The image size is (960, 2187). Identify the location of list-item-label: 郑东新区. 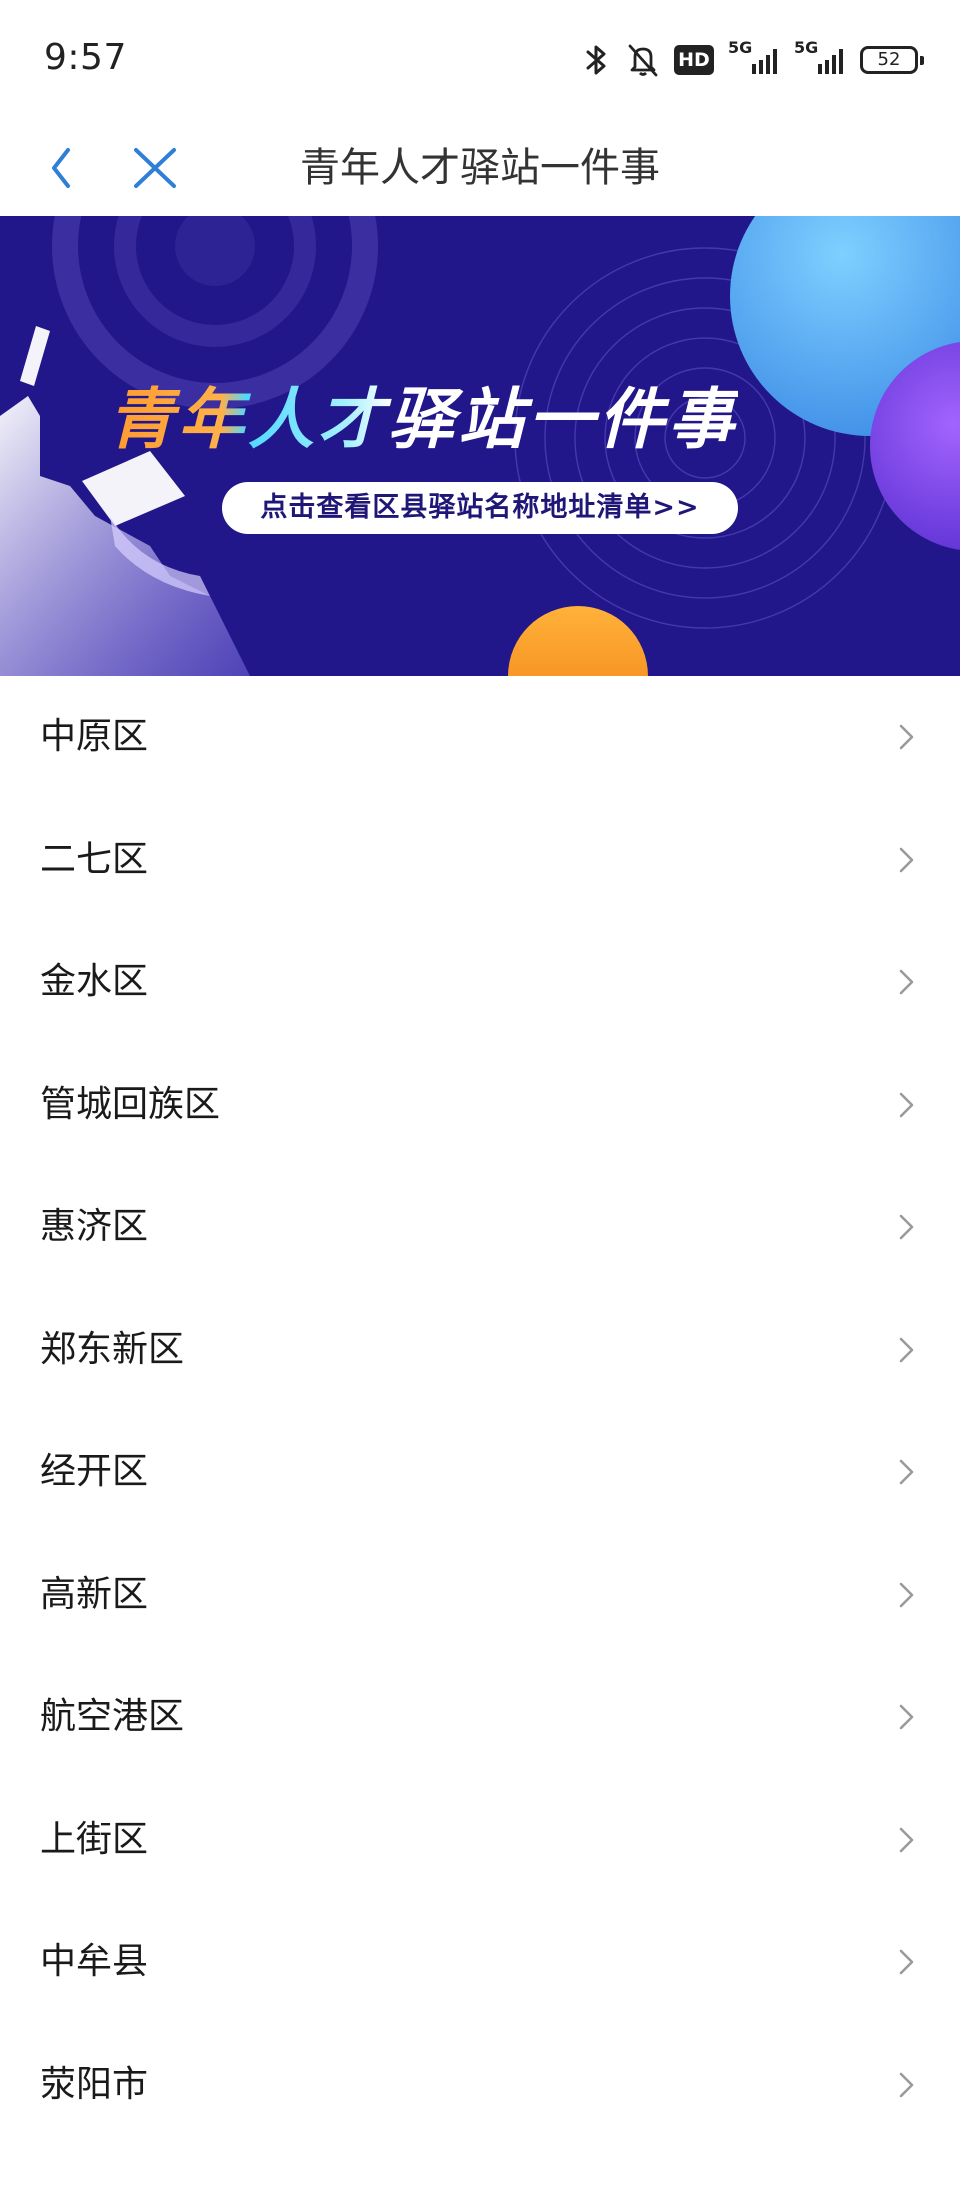
(112, 1349).